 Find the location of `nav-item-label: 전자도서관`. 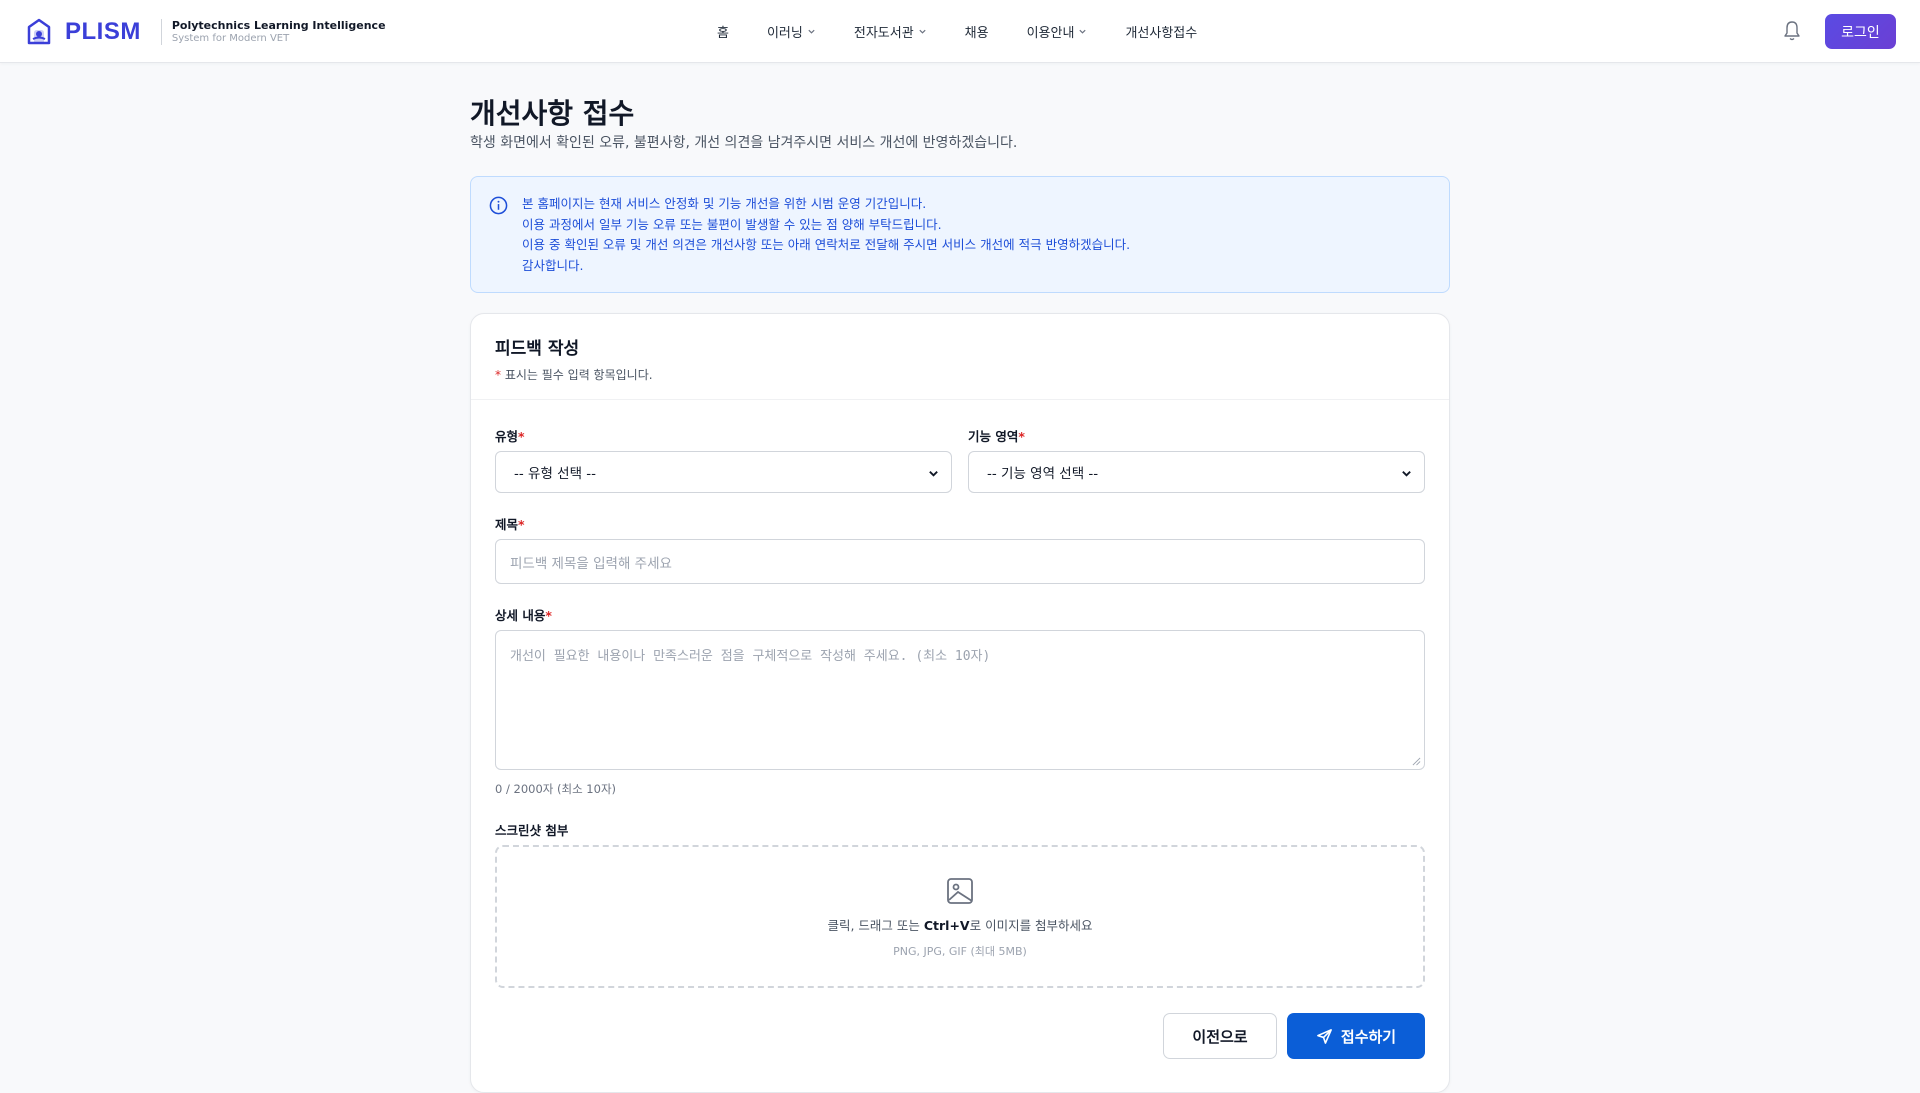

nav-item-label: 전자도서관 is located at coordinates (883, 33).